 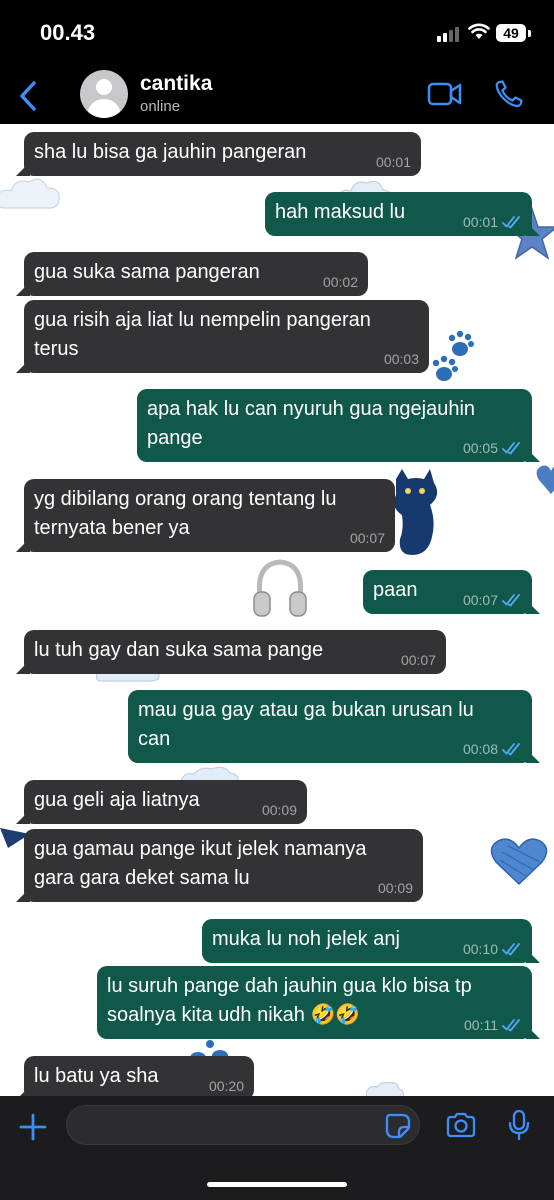 What do you see at coordinates (398, 1126) in the screenshot?
I see `sticker-icon` at bounding box center [398, 1126].